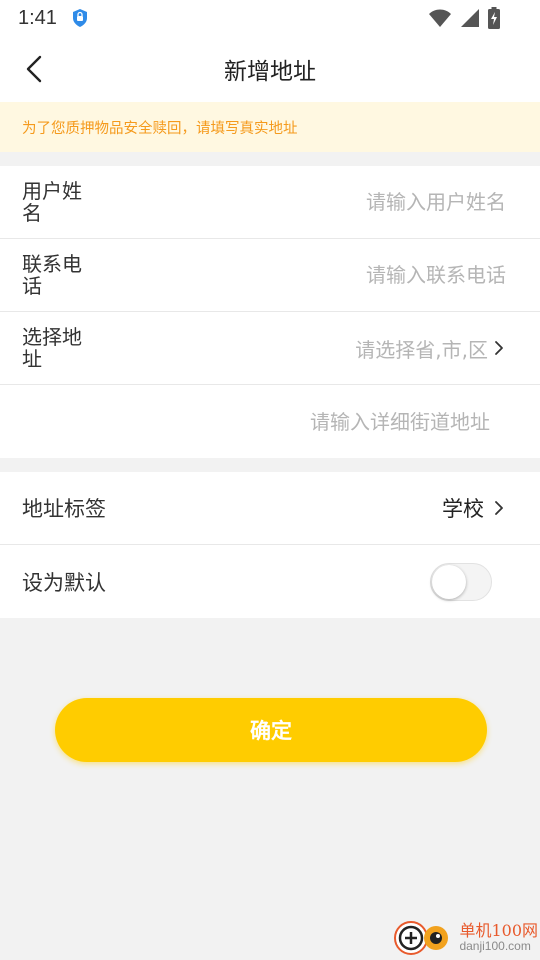 The width and height of the screenshot is (540, 960). I want to click on name-label: 用户姓名, so click(52, 202).